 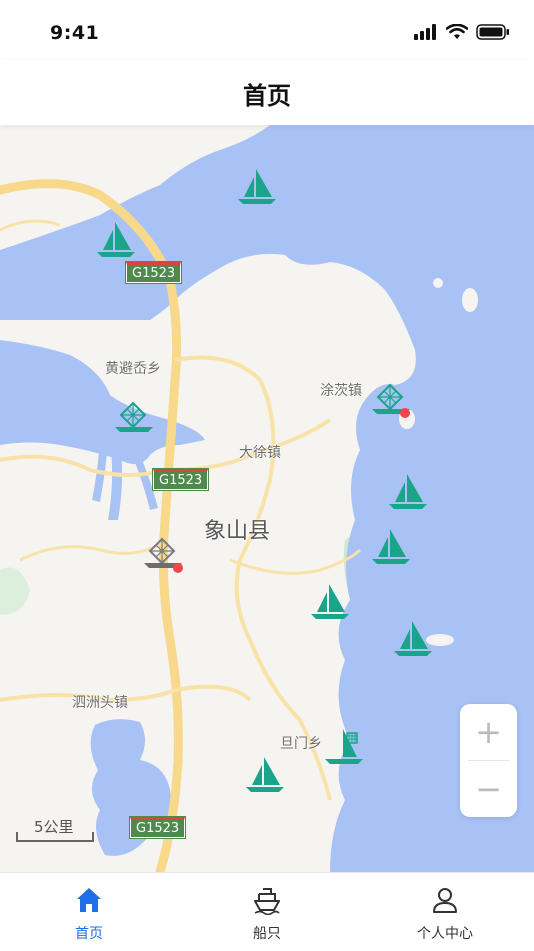 I want to click on scale-bar, so click(x=55, y=837).